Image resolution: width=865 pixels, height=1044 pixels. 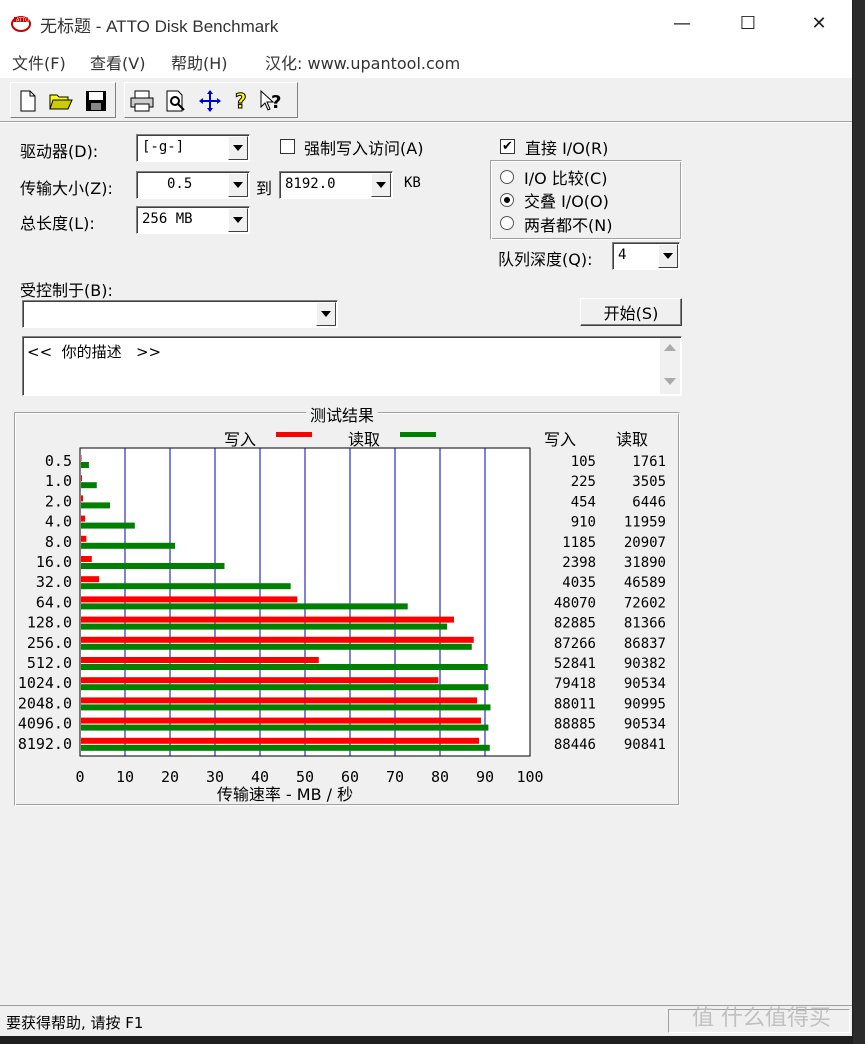 What do you see at coordinates (364, 439) in the screenshot?
I see `legend-read-label: 读取` at bounding box center [364, 439].